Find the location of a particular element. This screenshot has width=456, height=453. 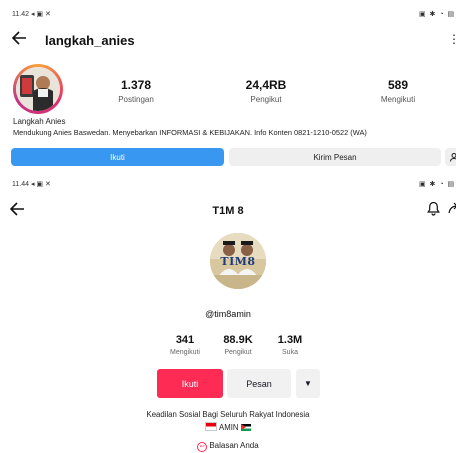

stat-likes-value: 1.3M is located at coordinates (290, 340).